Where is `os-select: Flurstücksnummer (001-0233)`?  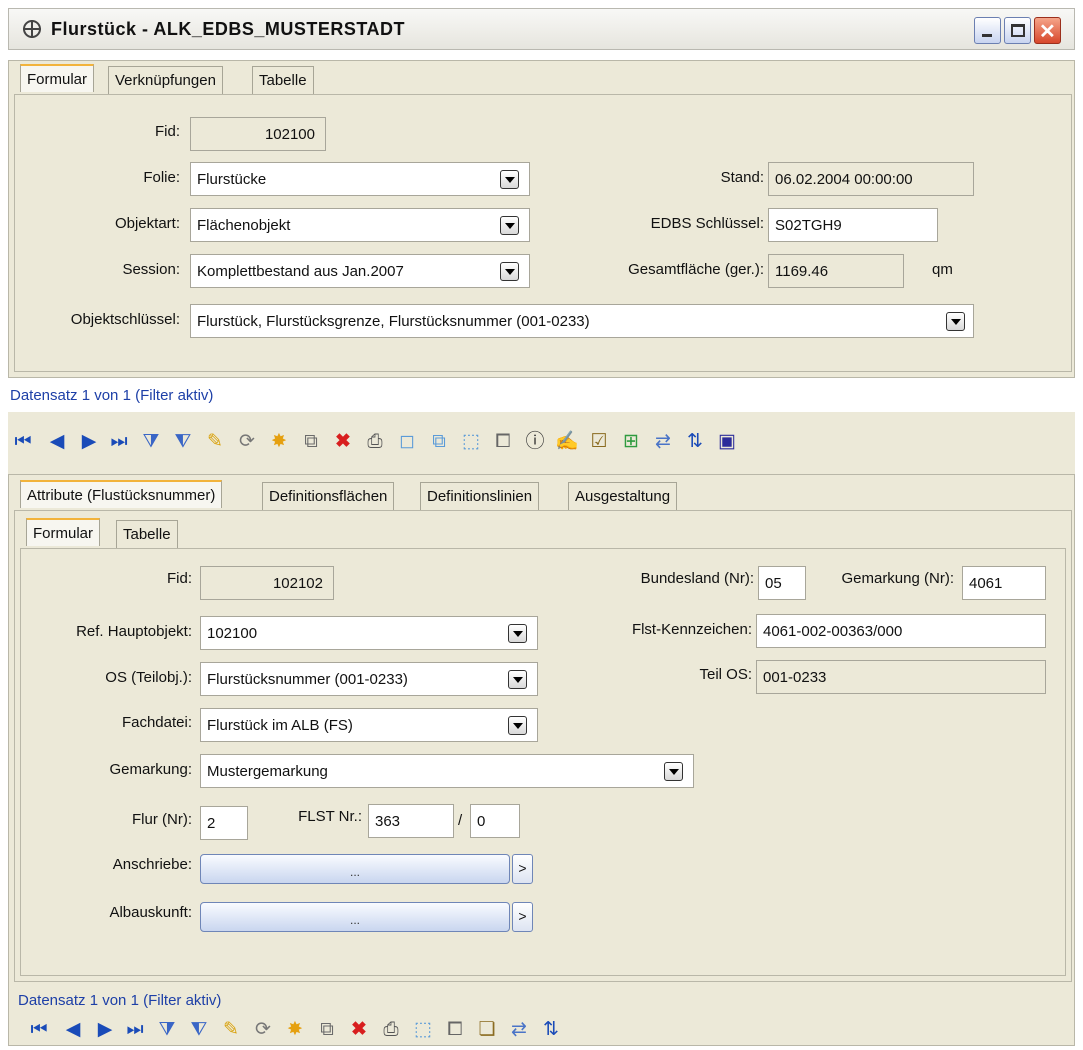 os-select: Flurstücksnummer (001-0233) is located at coordinates (369, 679).